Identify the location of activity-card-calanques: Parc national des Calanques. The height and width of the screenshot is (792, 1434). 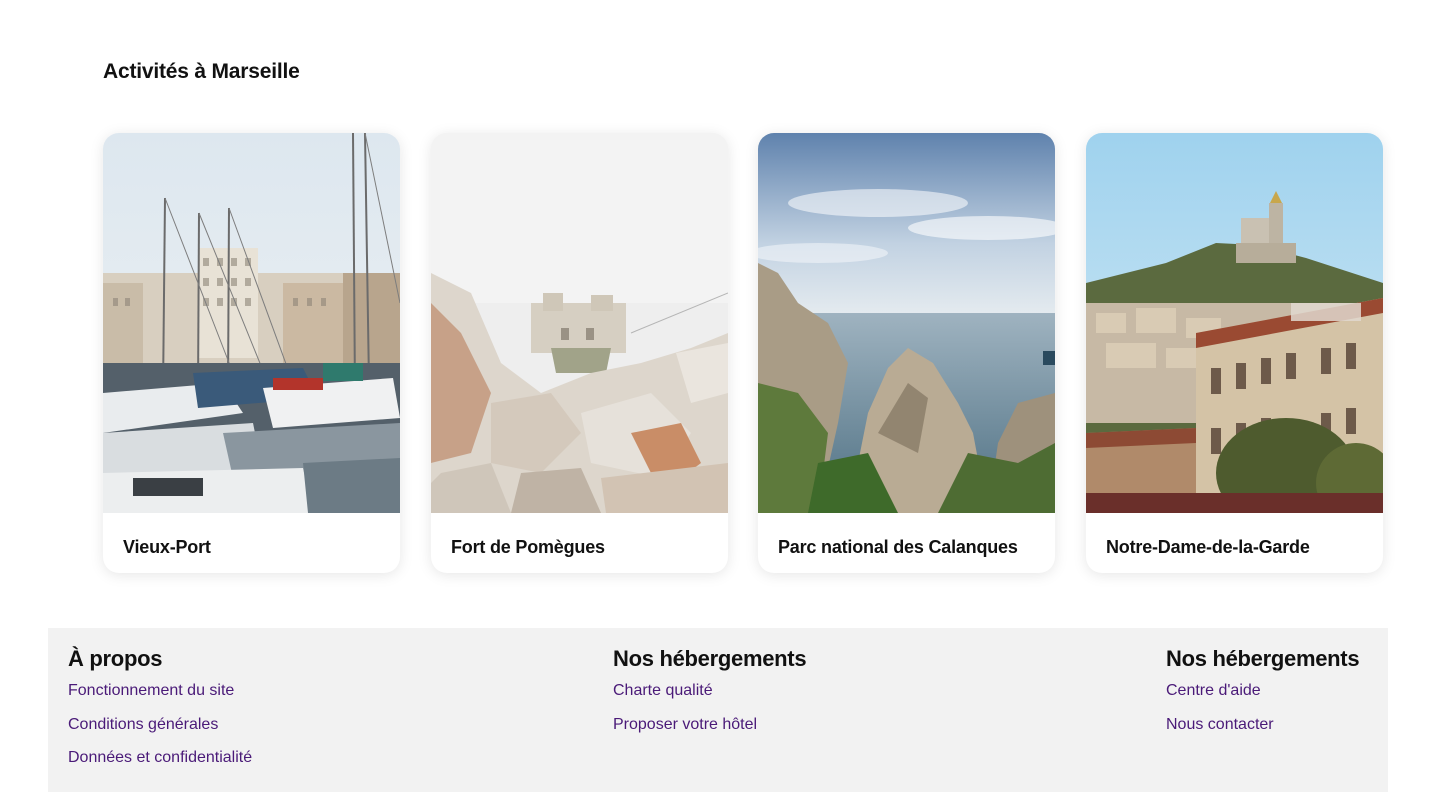
(906, 353).